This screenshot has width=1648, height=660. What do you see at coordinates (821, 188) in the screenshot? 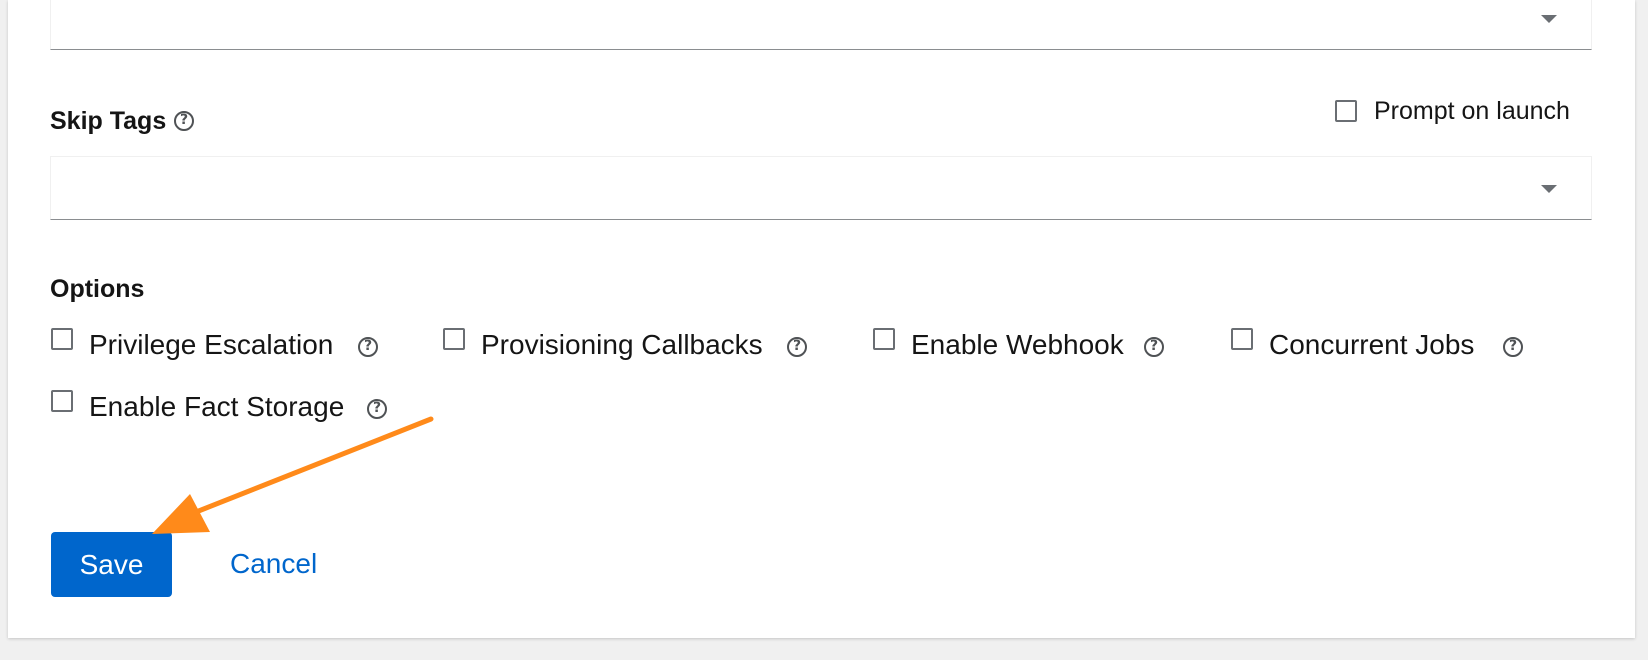
I see `skip-tags-select` at bounding box center [821, 188].